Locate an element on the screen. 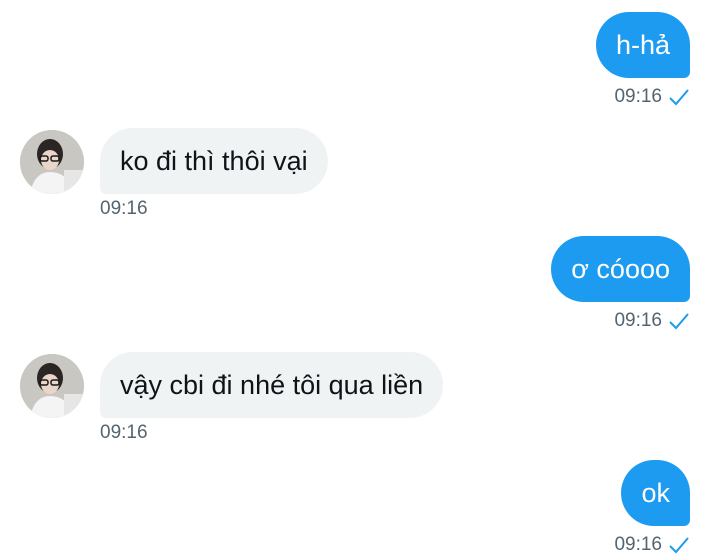 The image size is (720, 559). message-bubble: ok is located at coordinates (655, 493).